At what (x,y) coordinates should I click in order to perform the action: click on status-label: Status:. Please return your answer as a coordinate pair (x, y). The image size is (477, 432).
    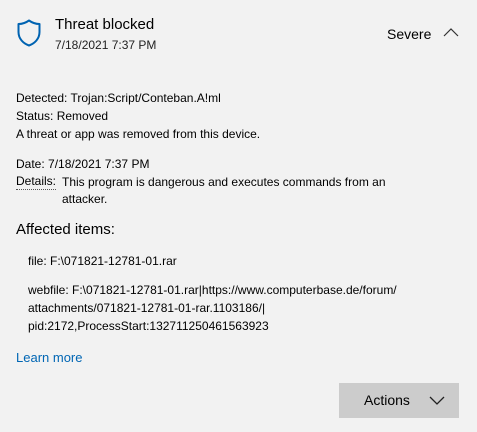
    Looking at the image, I should click on (35, 116).